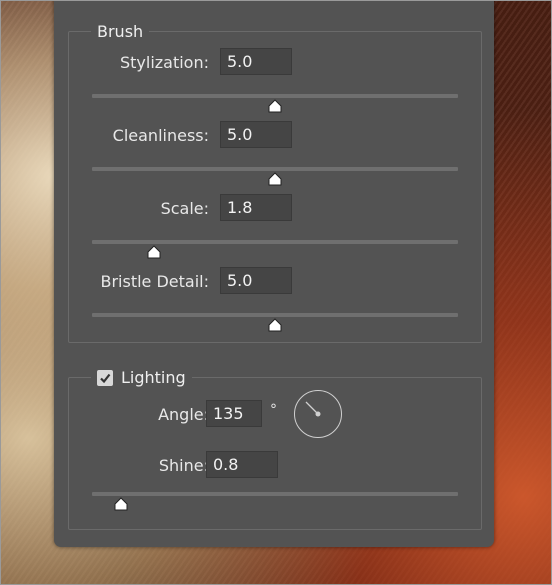 The image size is (552, 585). Describe the element at coordinates (256, 207) in the screenshot. I see `scale-input: 1.8` at that location.